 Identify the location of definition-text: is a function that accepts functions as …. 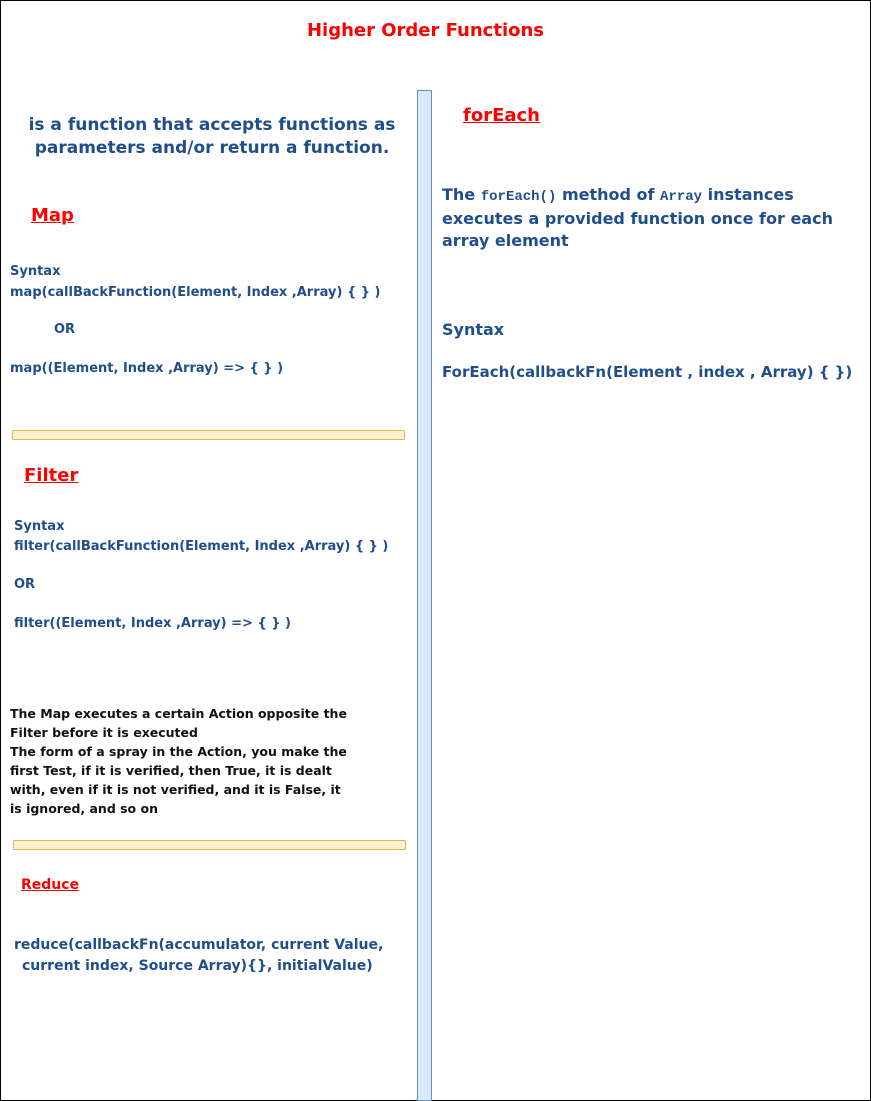
(212, 137).